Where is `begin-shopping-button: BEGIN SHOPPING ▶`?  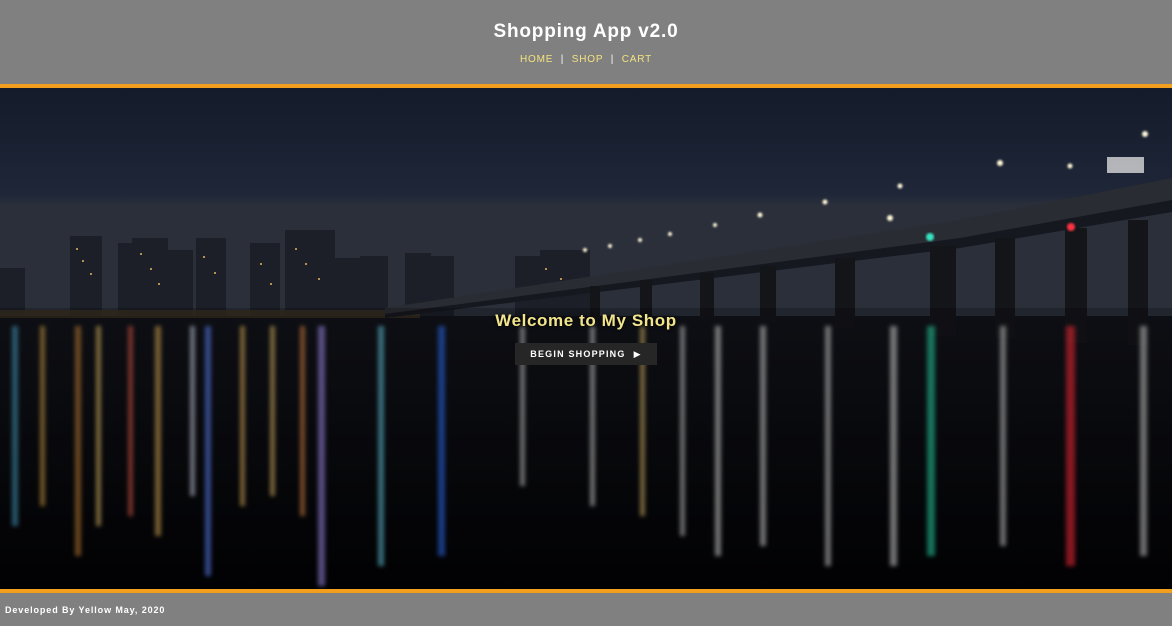 begin-shopping-button: BEGIN SHOPPING ▶ is located at coordinates (586, 354).